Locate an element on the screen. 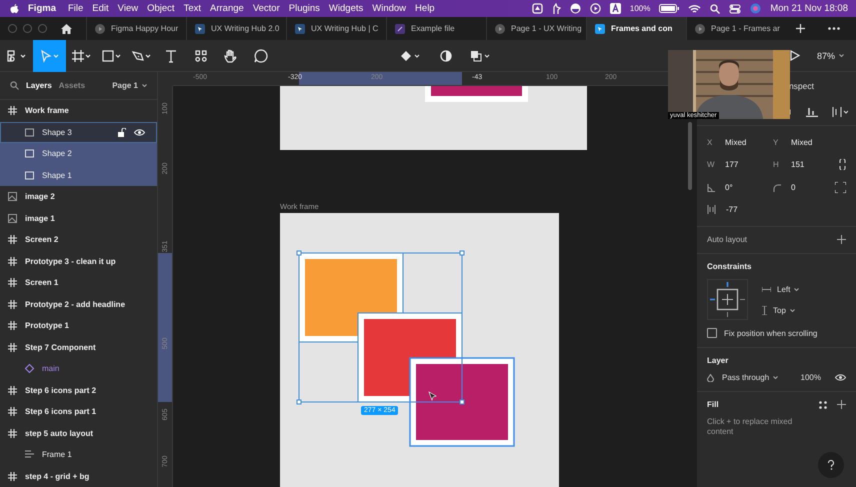 This screenshot has height=487, width=856. layer-row: image 2 is located at coordinates (78, 197).